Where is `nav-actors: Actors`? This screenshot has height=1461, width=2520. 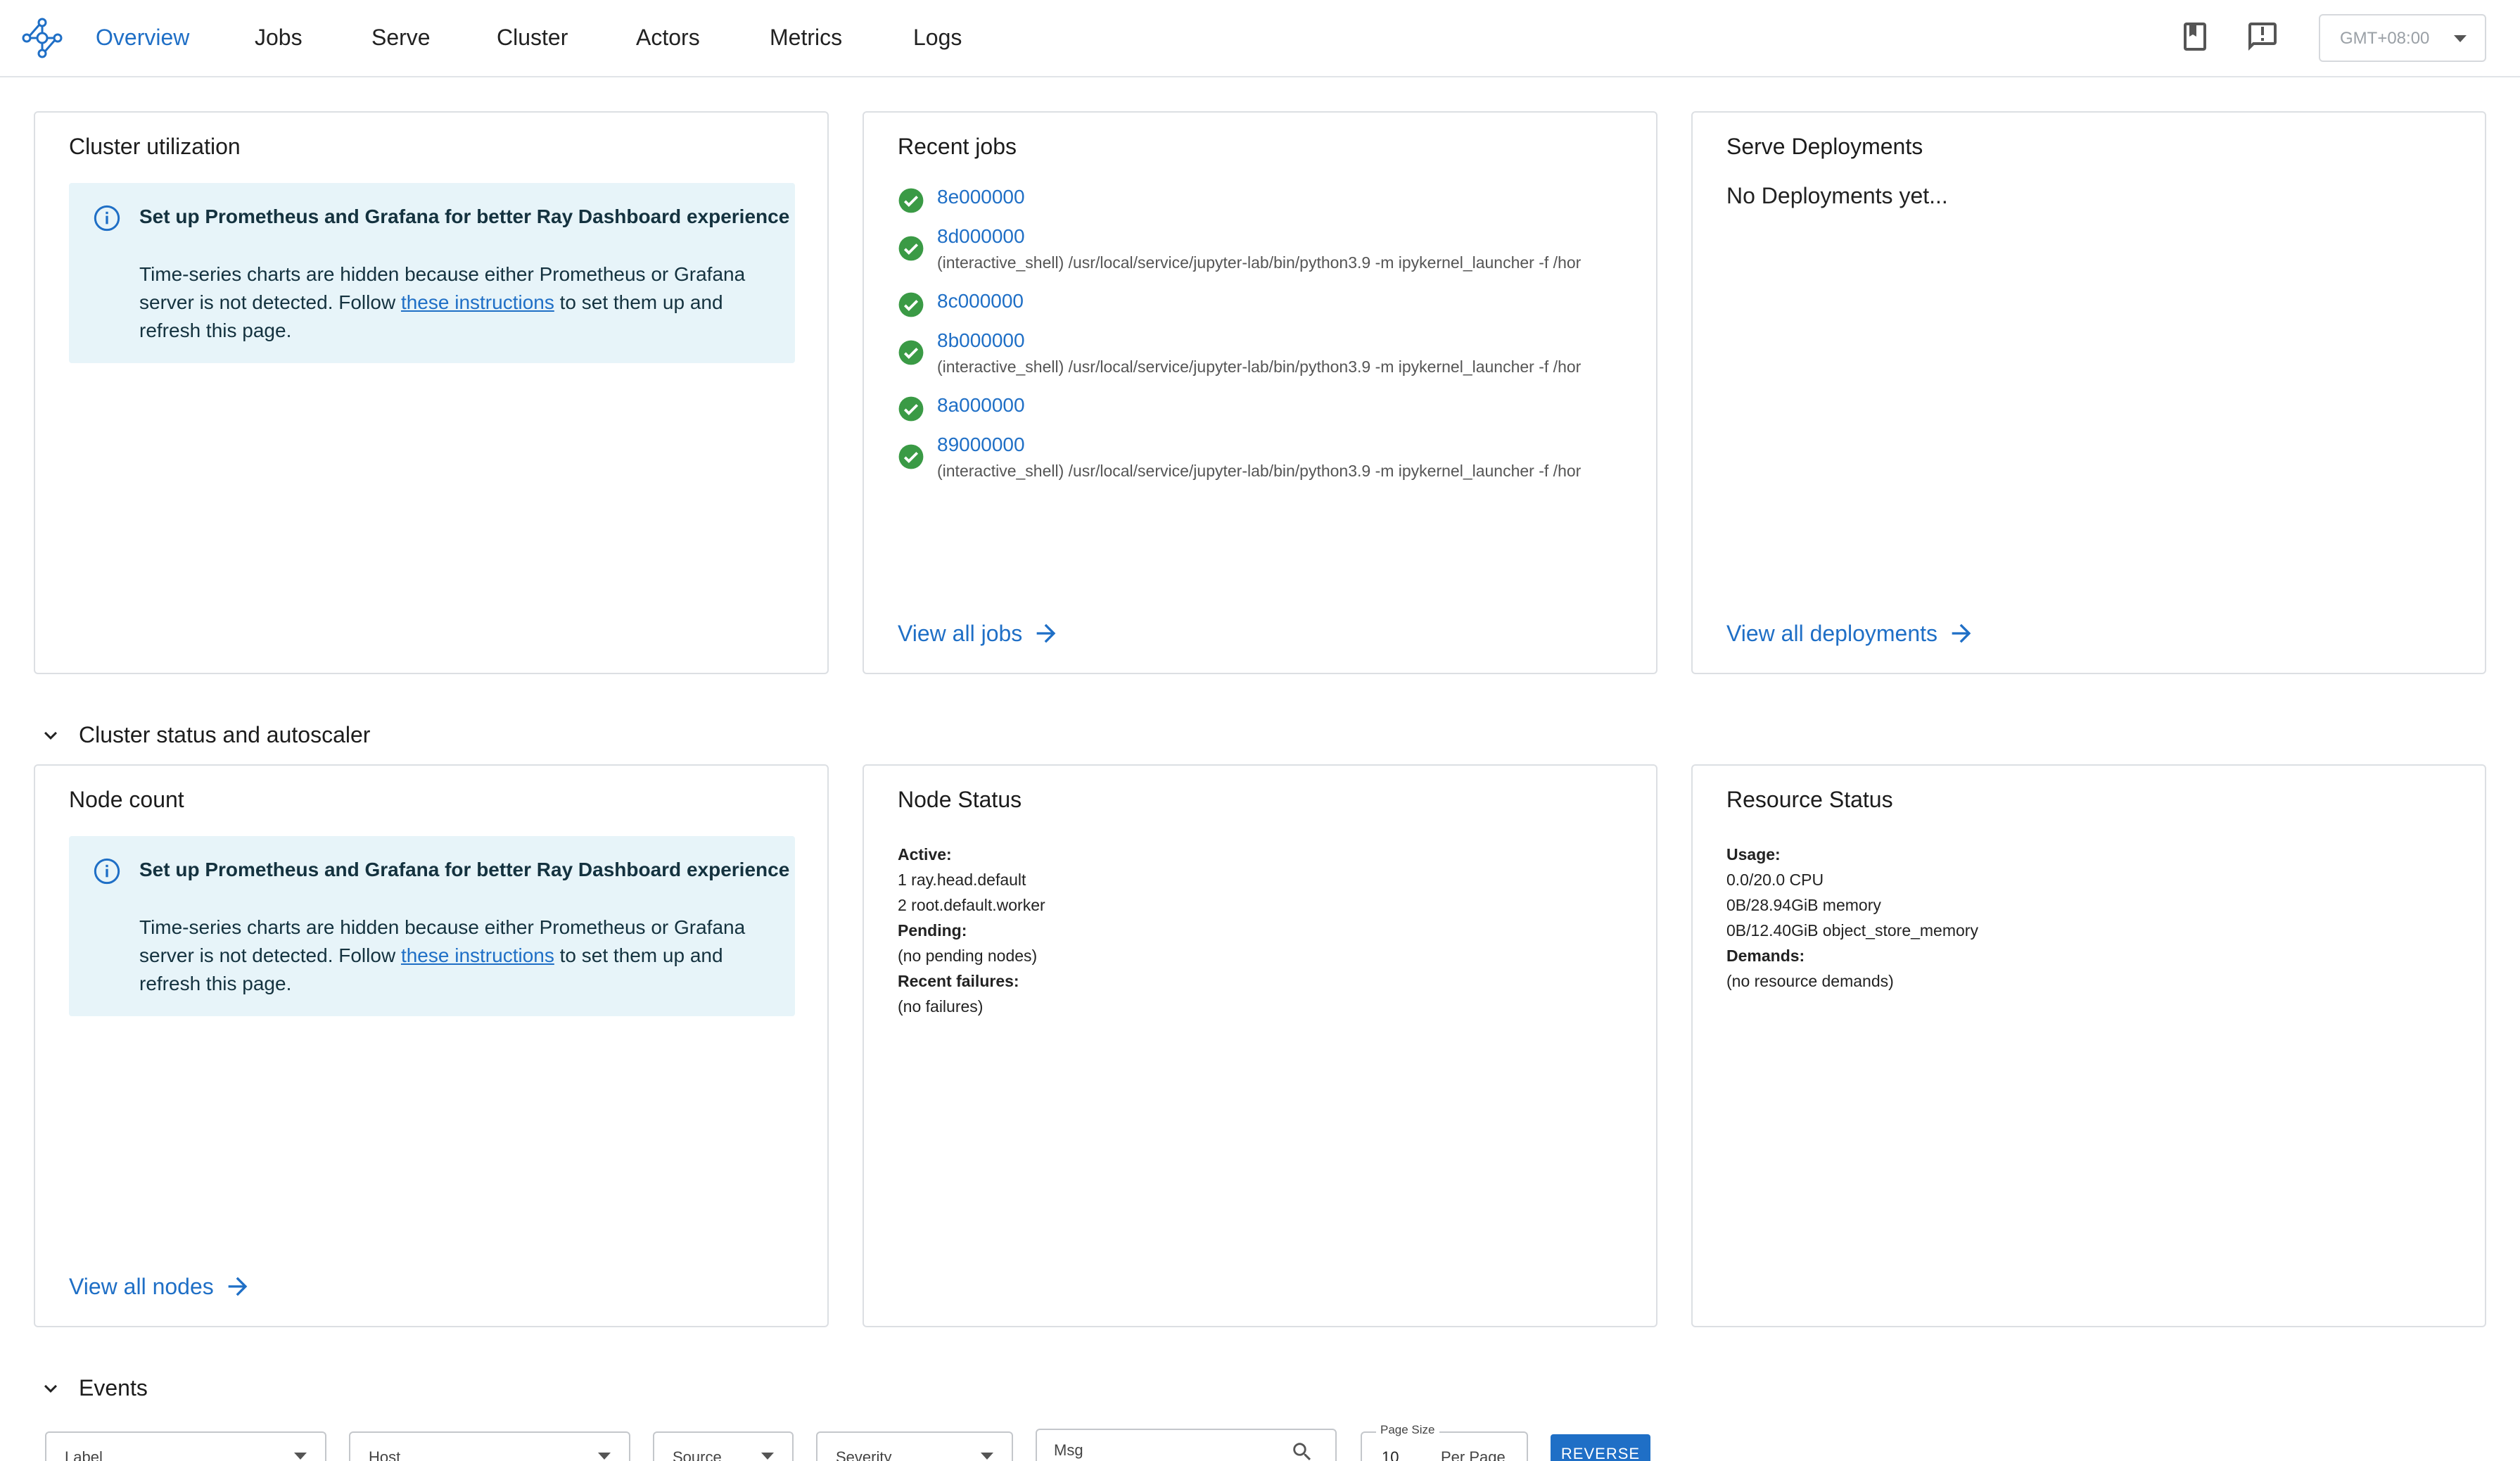
nav-actors: Actors is located at coordinates (668, 37).